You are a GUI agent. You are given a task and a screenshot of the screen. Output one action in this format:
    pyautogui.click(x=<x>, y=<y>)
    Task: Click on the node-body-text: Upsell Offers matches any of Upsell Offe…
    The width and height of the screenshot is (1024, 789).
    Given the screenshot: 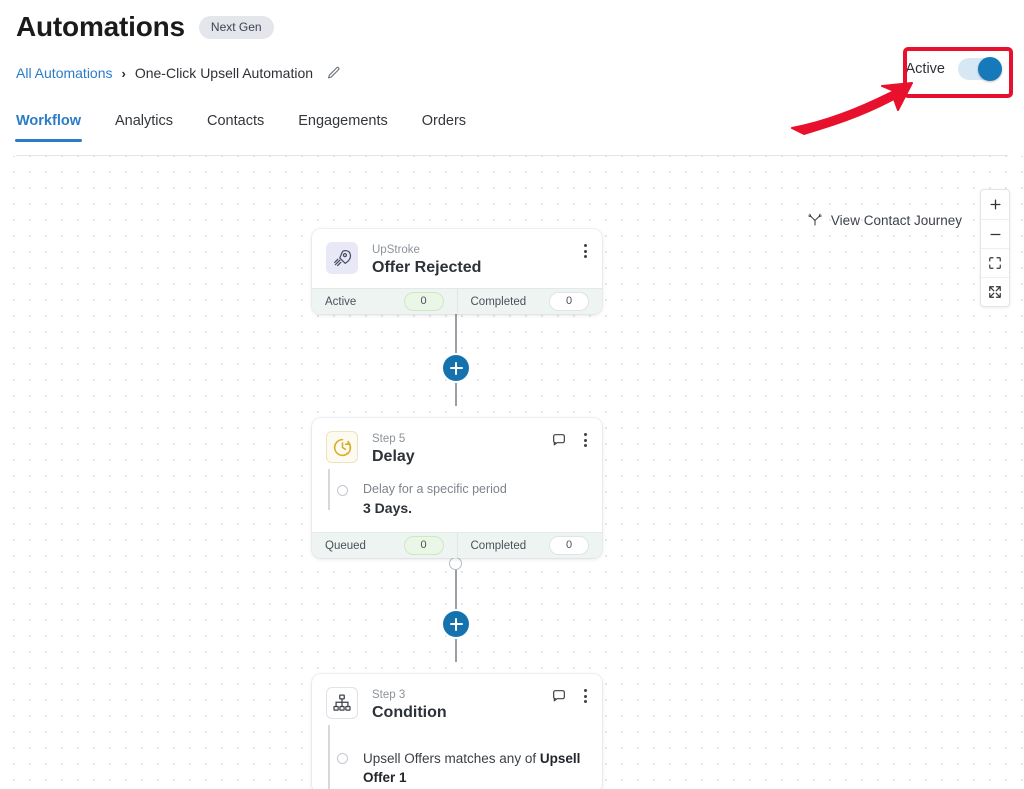 What is the action you would take?
    pyautogui.click(x=475, y=768)
    